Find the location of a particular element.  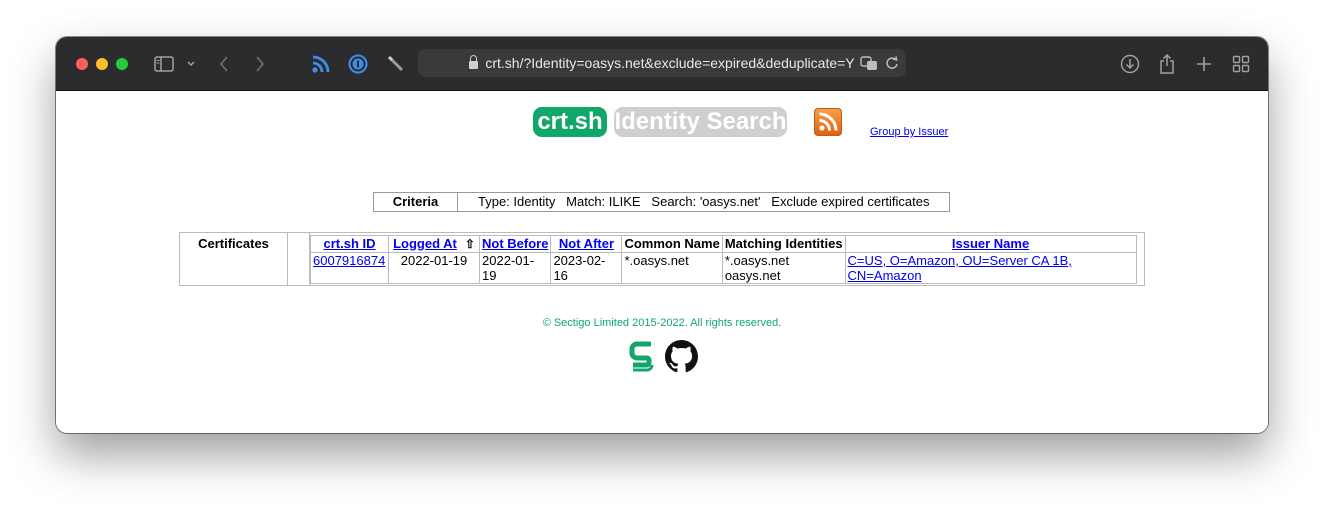

back-icon is located at coordinates (224, 64).